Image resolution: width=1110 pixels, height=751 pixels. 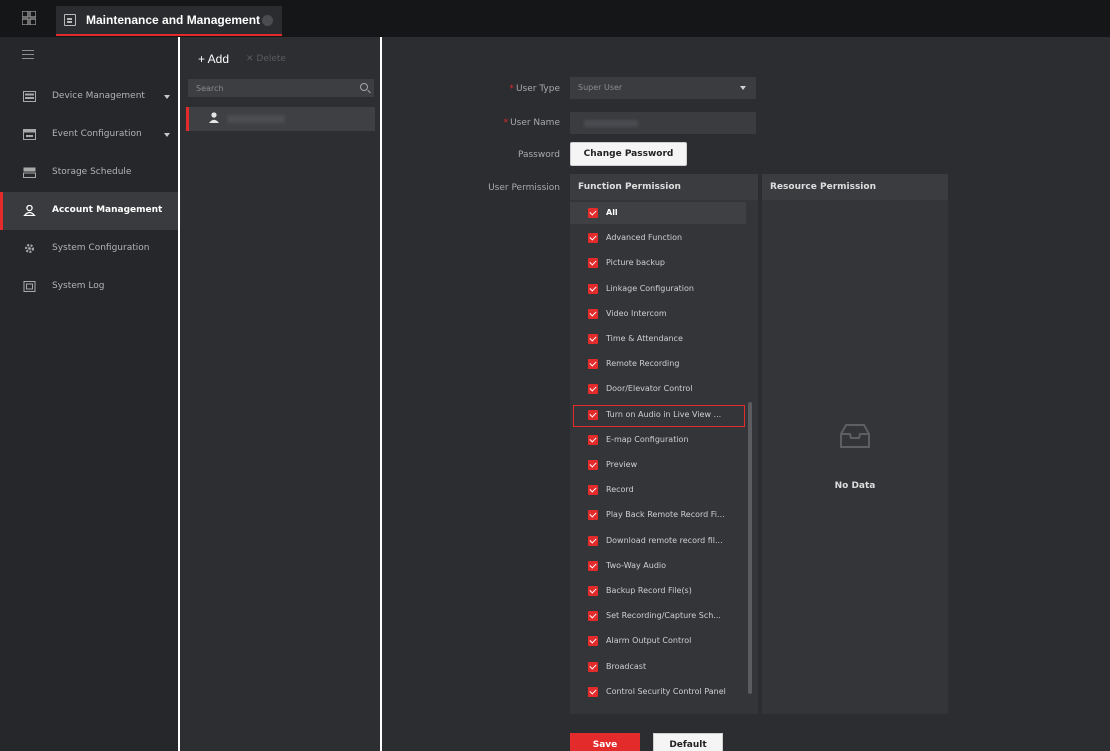 What do you see at coordinates (658, 389) in the screenshot?
I see `permission-checkbox: Door/Elevator Control` at bounding box center [658, 389].